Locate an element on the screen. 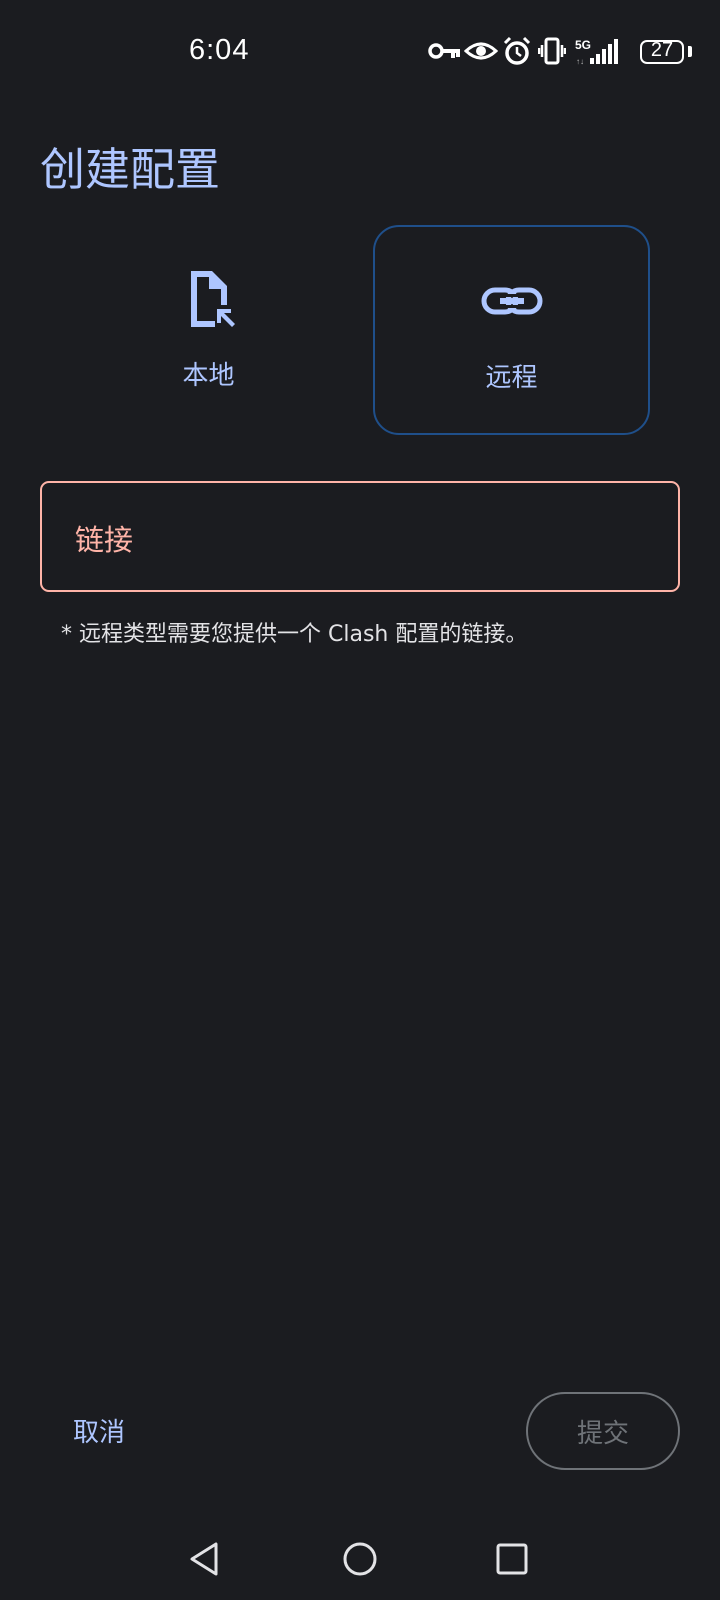 This screenshot has height=1600, width=720. status-bar: 6:04 5G ↑↓ 27 is located at coordinates (360, 52).